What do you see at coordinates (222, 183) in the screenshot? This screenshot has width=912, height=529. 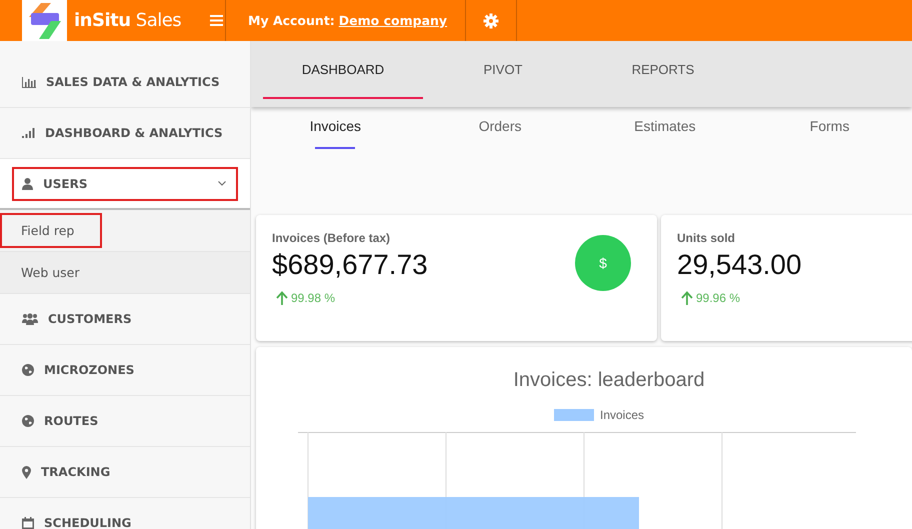 I see `chevron-down-icon` at bounding box center [222, 183].